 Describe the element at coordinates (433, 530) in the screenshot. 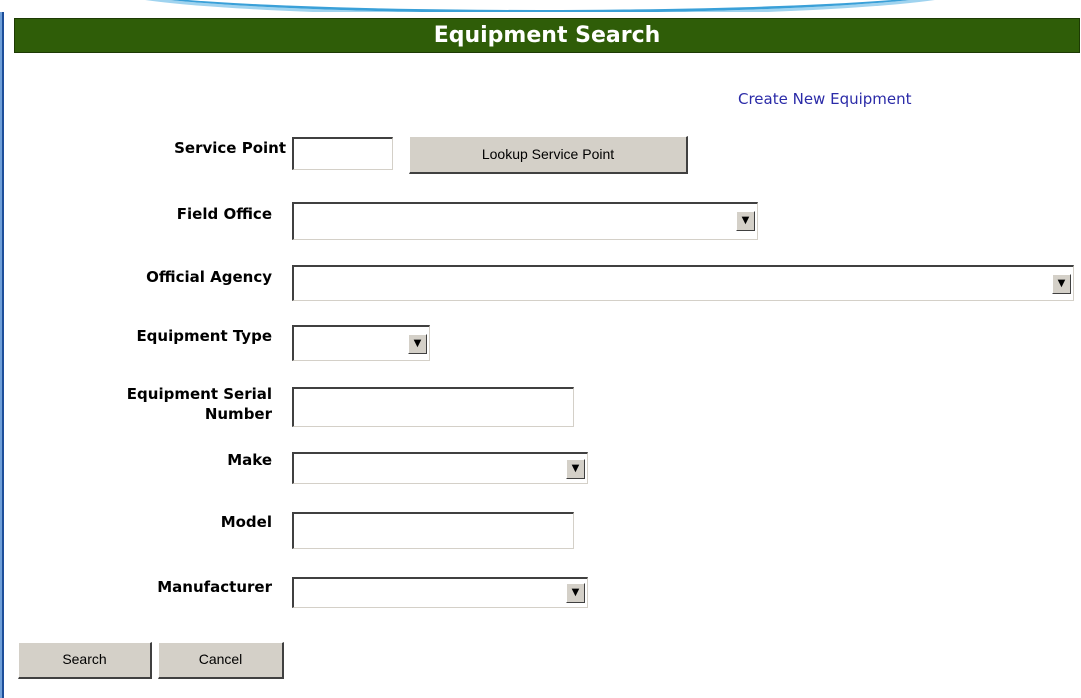

I see `model-input` at that location.